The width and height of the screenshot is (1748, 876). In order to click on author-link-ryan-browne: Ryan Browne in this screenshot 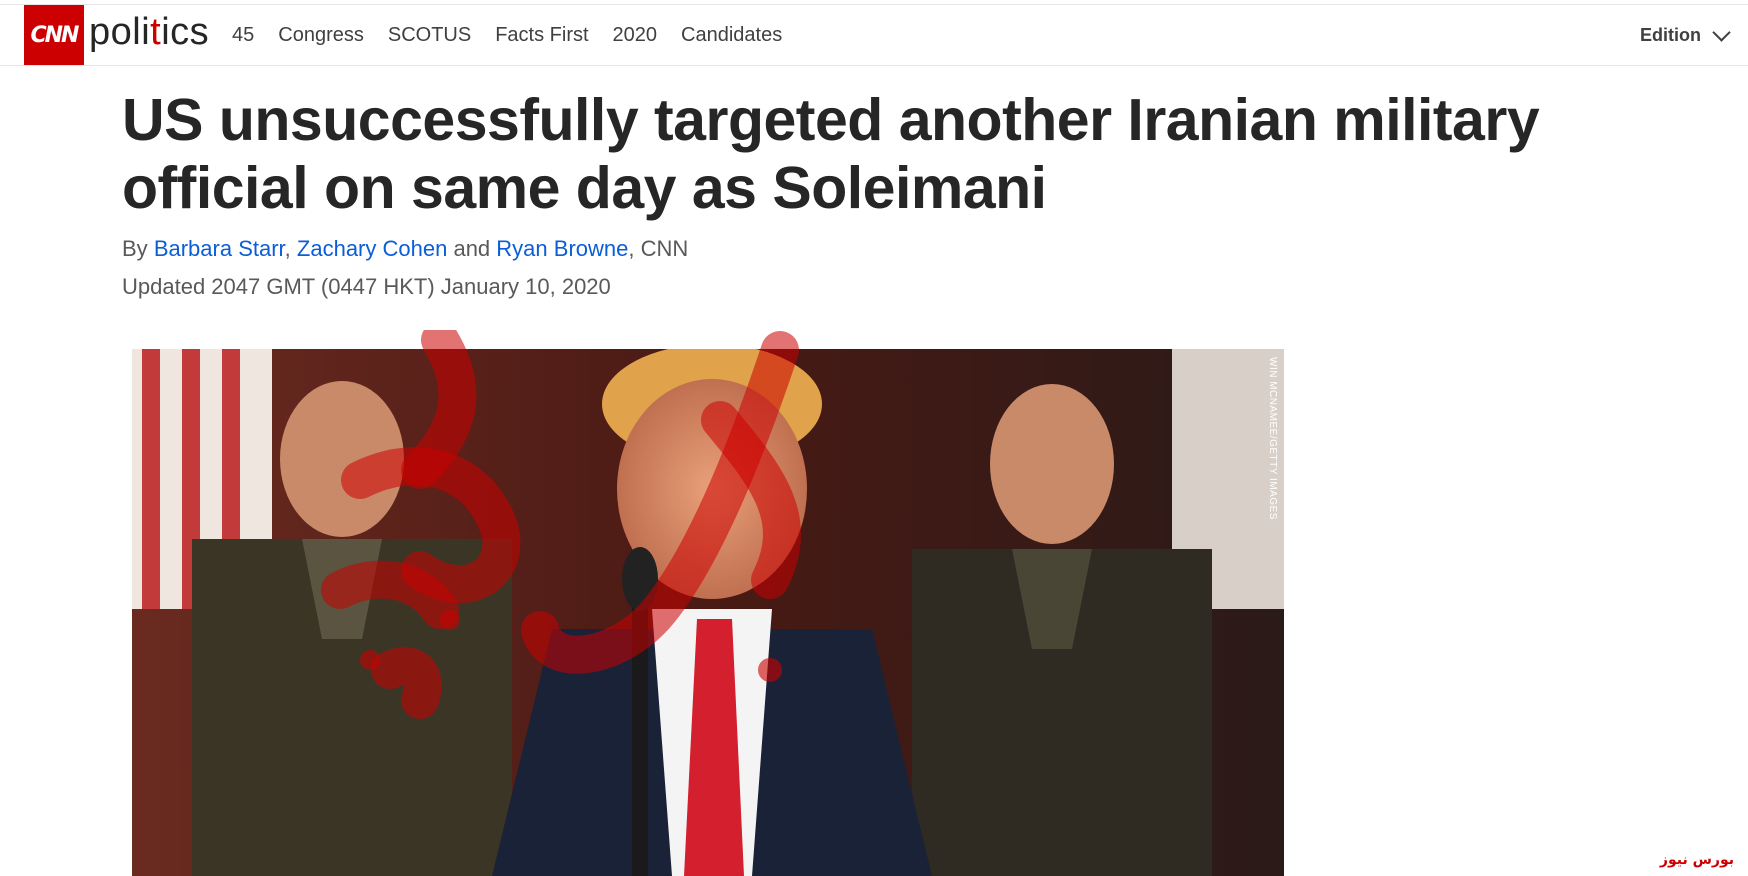, I will do `click(562, 248)`.